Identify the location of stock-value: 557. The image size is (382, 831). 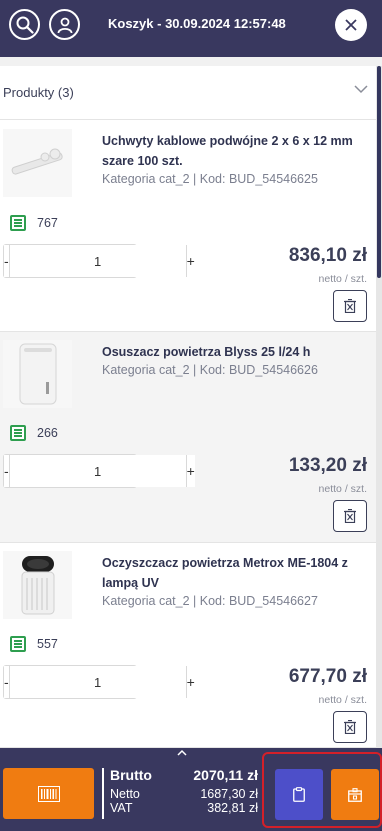
(47, 644).